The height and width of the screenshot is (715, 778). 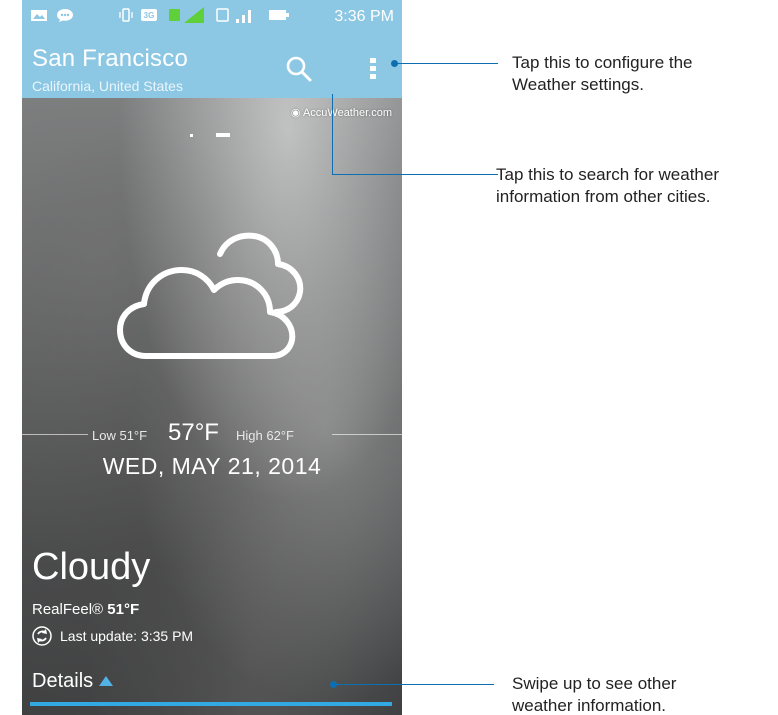 What do you see at coordinates (120, 435) in the screenshot?
I see `temperature-low: Low 51°F` at bounding box center [120, 435].